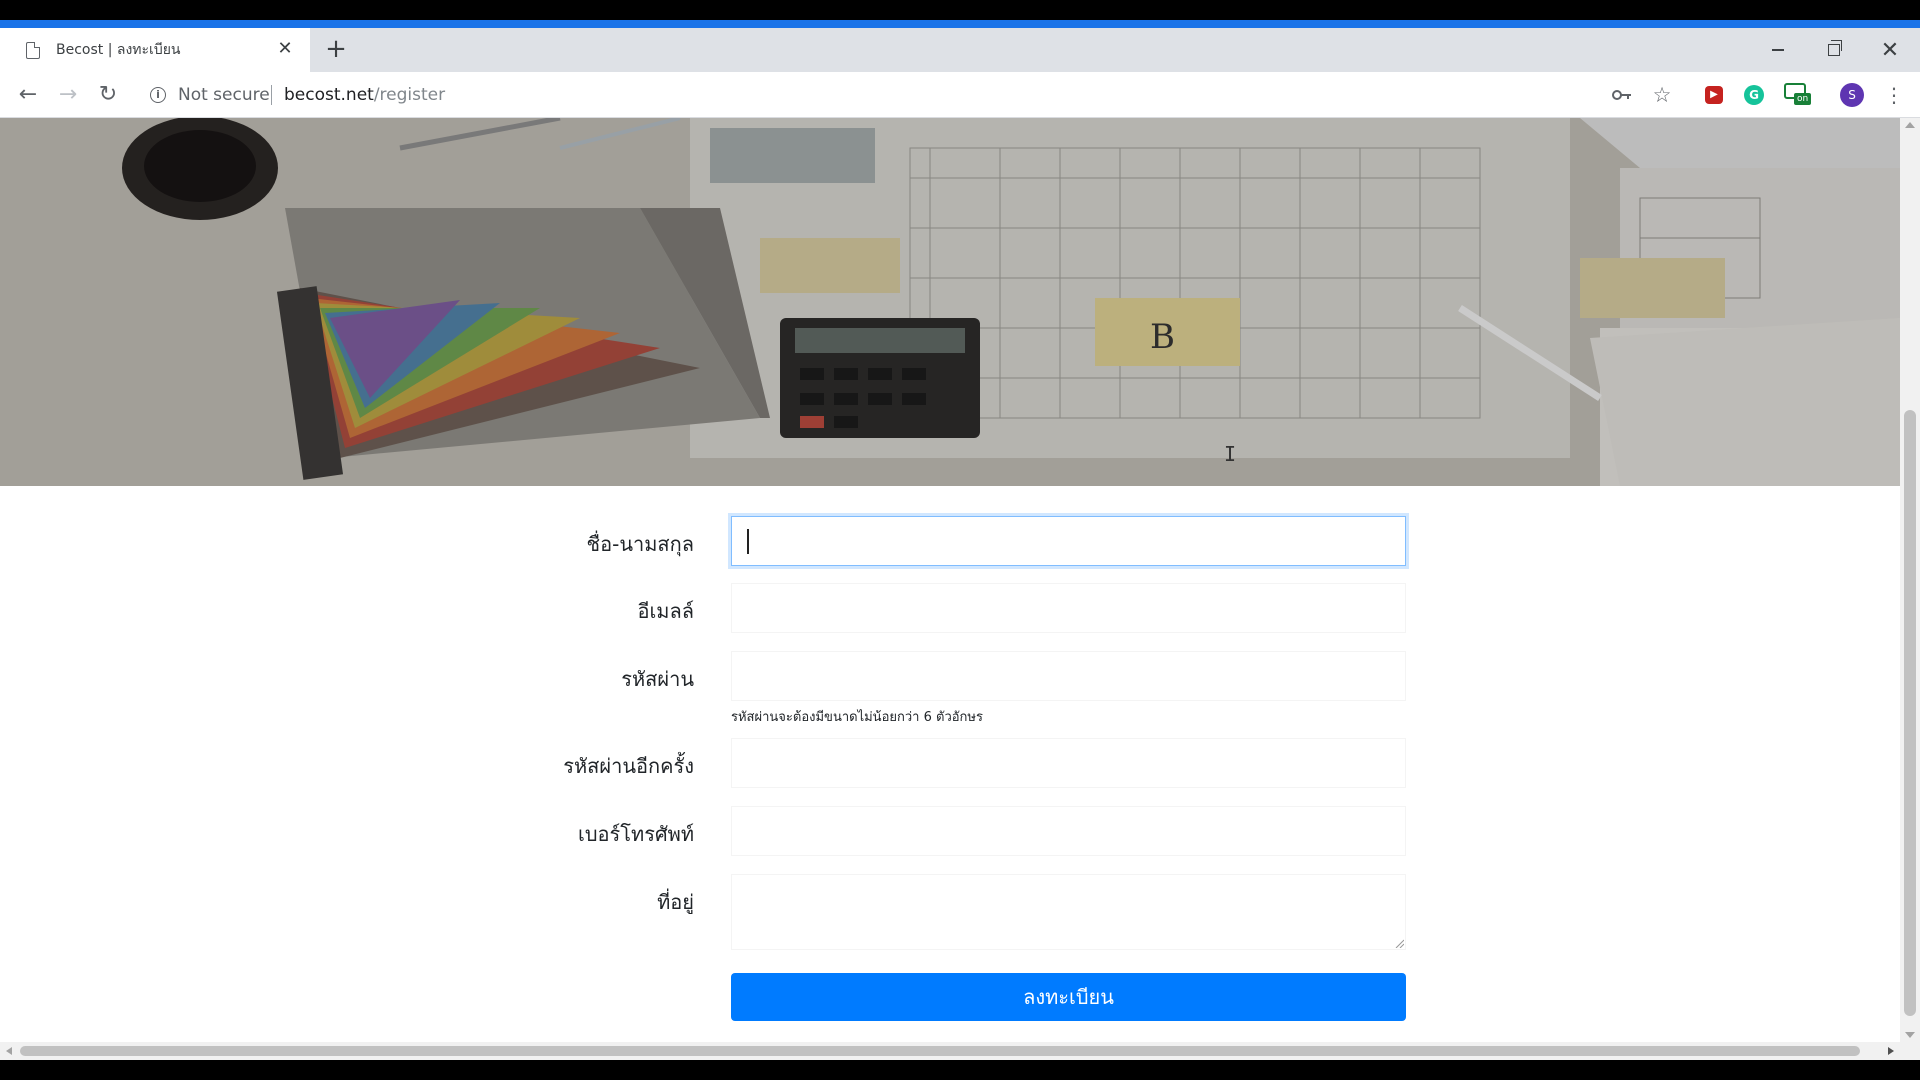 The image size is (1920, 1080). I want to click on resize-grip-icon, so click(1399, 943).